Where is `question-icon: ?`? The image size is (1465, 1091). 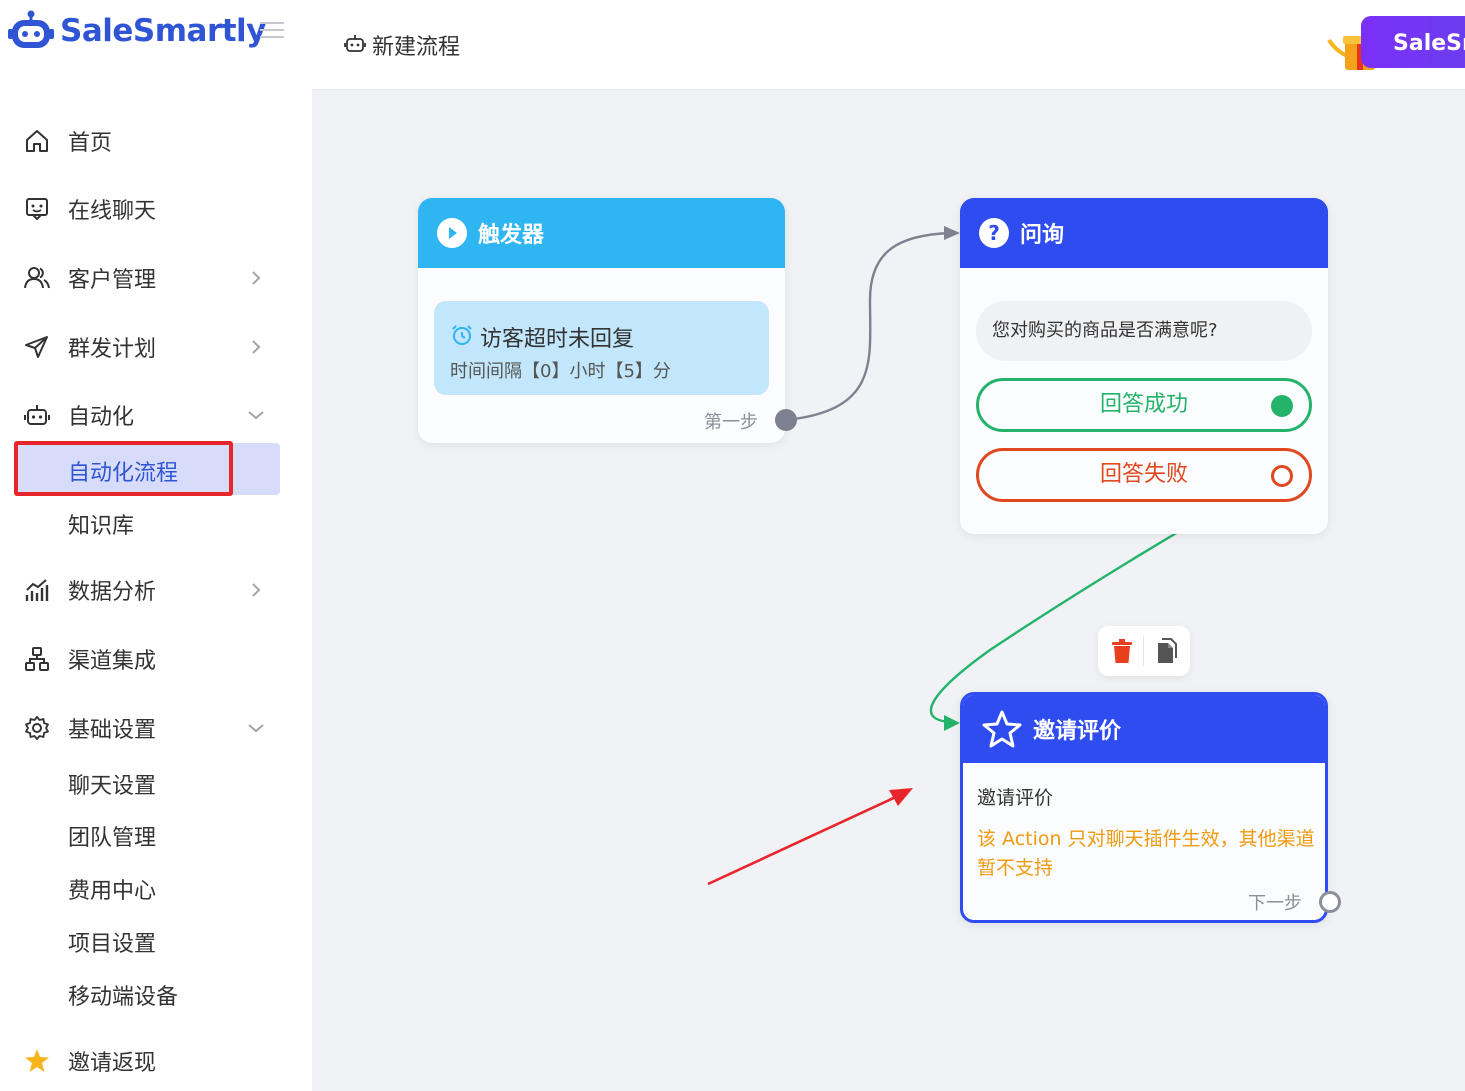 question-icon: ? is located at coordinates (994, 233).